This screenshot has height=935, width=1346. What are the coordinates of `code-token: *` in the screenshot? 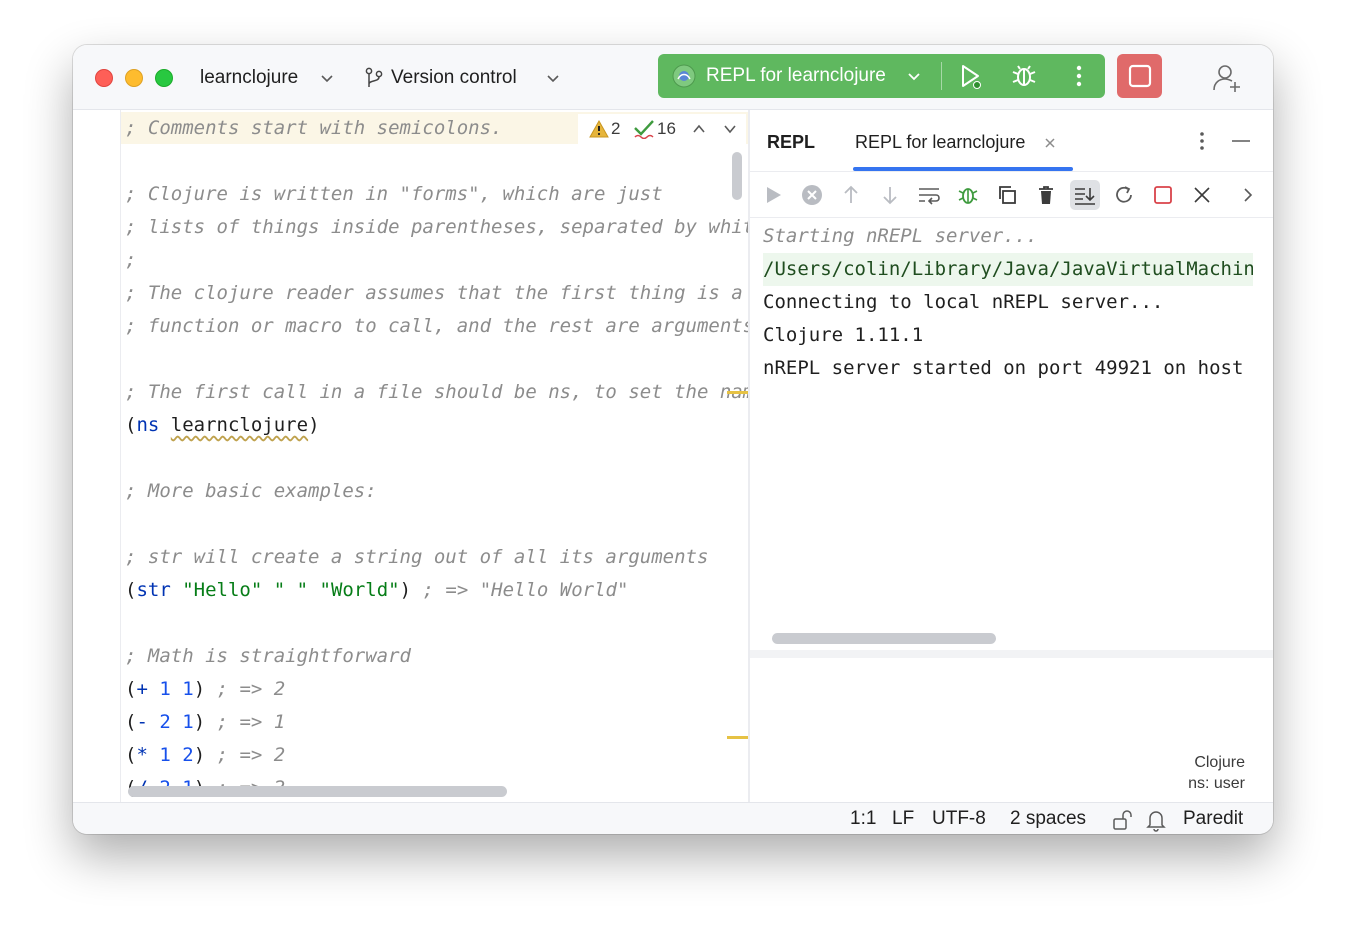 It's located at (142, 755).